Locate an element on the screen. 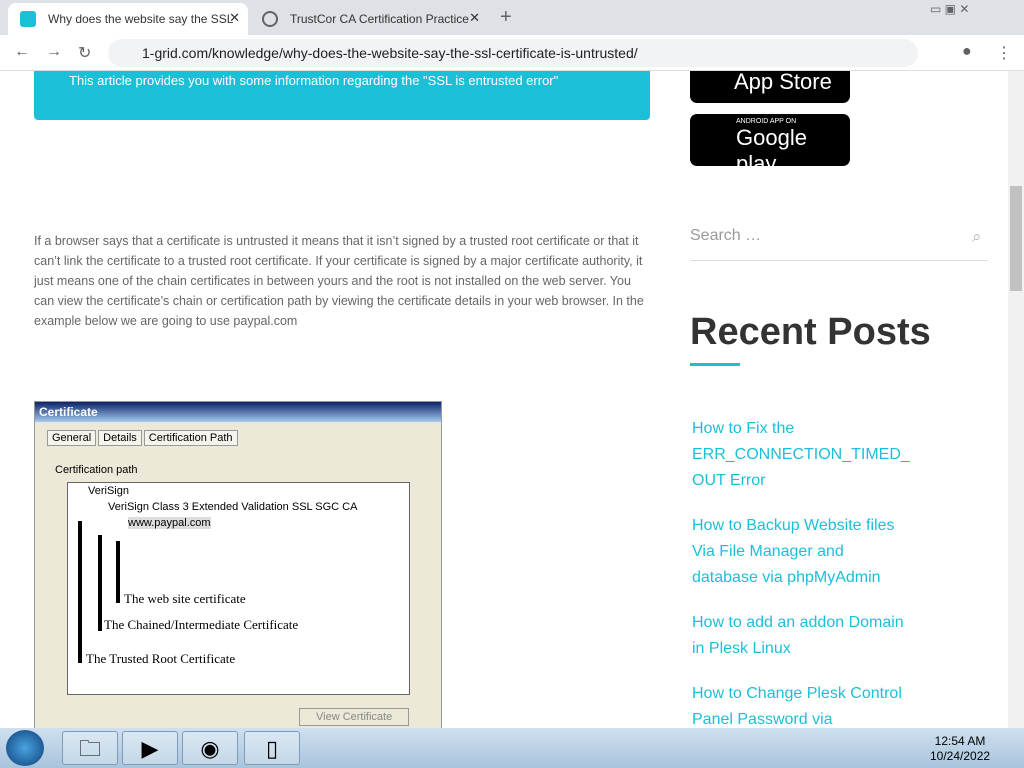 Image resolution: width=1024 pixels, height=768 pixels. notepad-icon: ▯ is located at coordinates (272, 748).